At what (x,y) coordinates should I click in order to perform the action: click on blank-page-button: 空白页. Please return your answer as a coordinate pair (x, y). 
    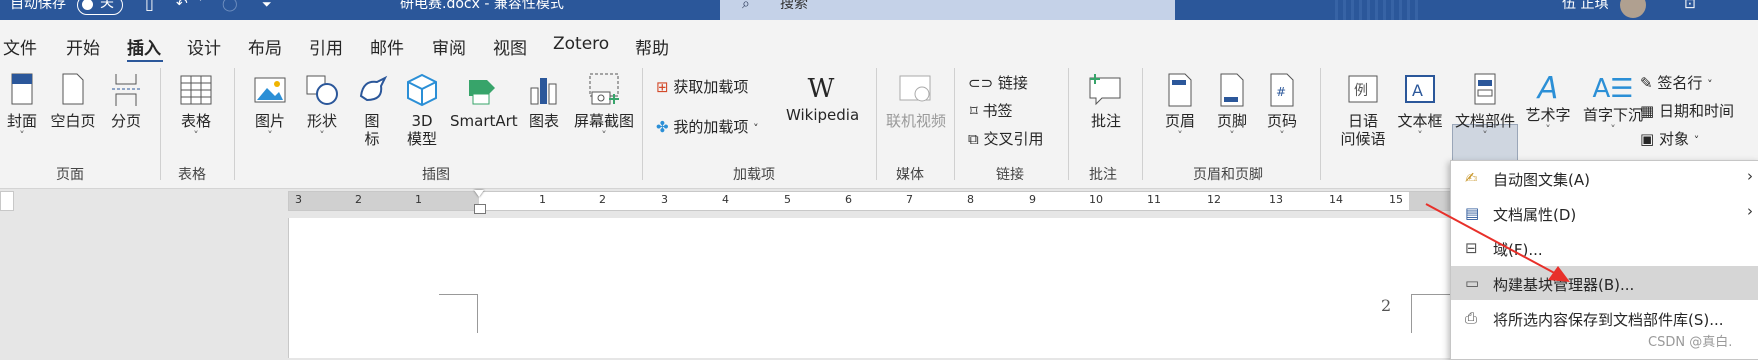
    Looking at the image, I should click on (73, 101).